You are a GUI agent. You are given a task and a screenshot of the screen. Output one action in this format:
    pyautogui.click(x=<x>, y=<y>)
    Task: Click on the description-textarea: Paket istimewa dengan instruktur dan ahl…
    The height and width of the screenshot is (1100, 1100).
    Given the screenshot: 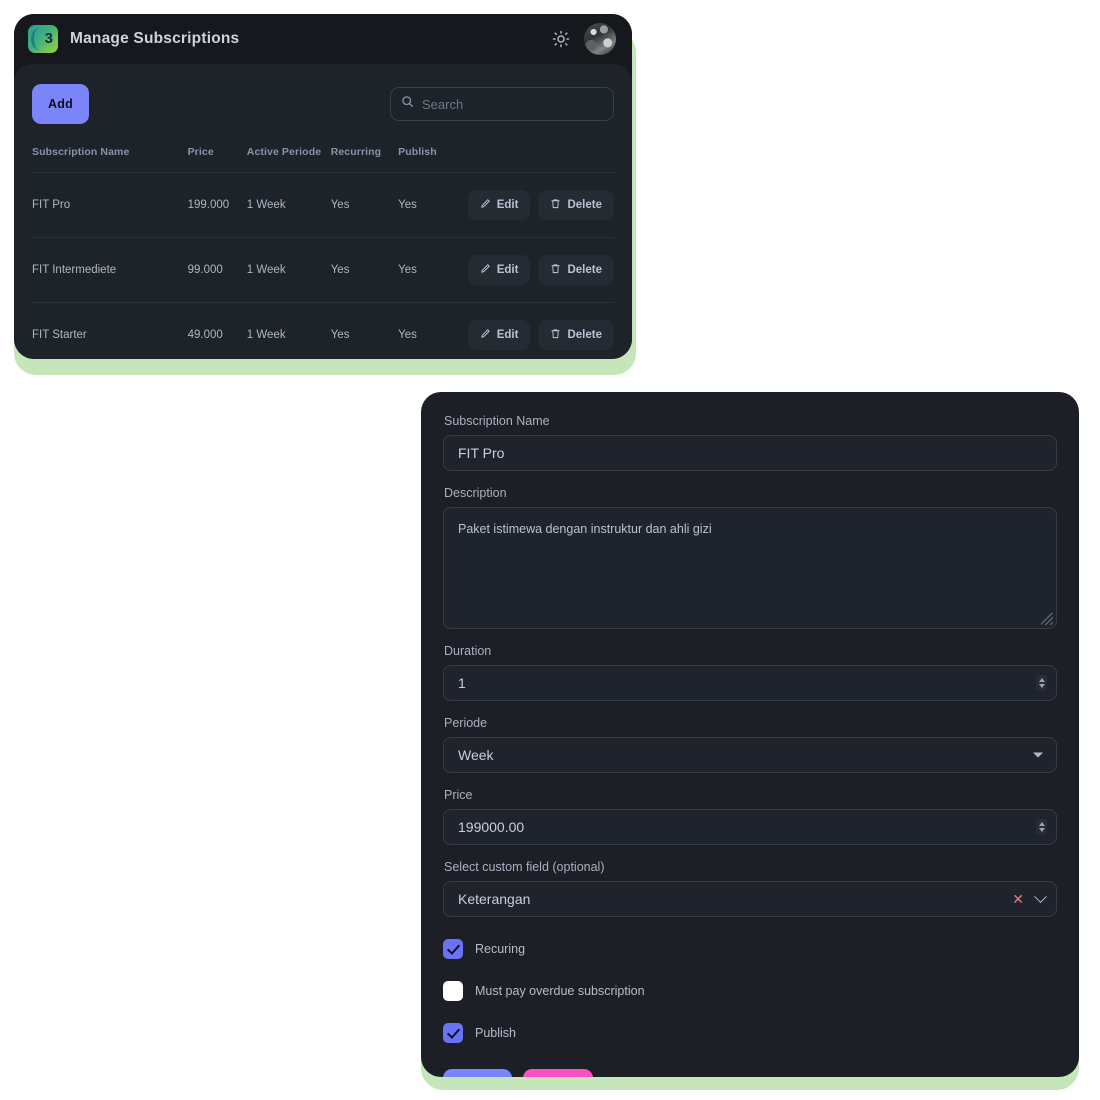 What is the action you would take?
    pyautogui.click(x=750, y=568)
    